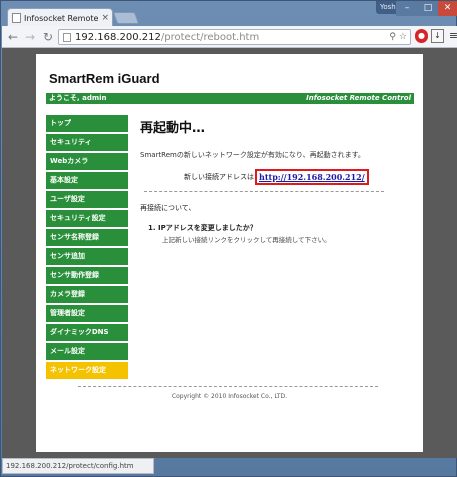 This screenshot has width=457, height=477. I want to click on url-host: 192.168.200.212, so click(118, 37).